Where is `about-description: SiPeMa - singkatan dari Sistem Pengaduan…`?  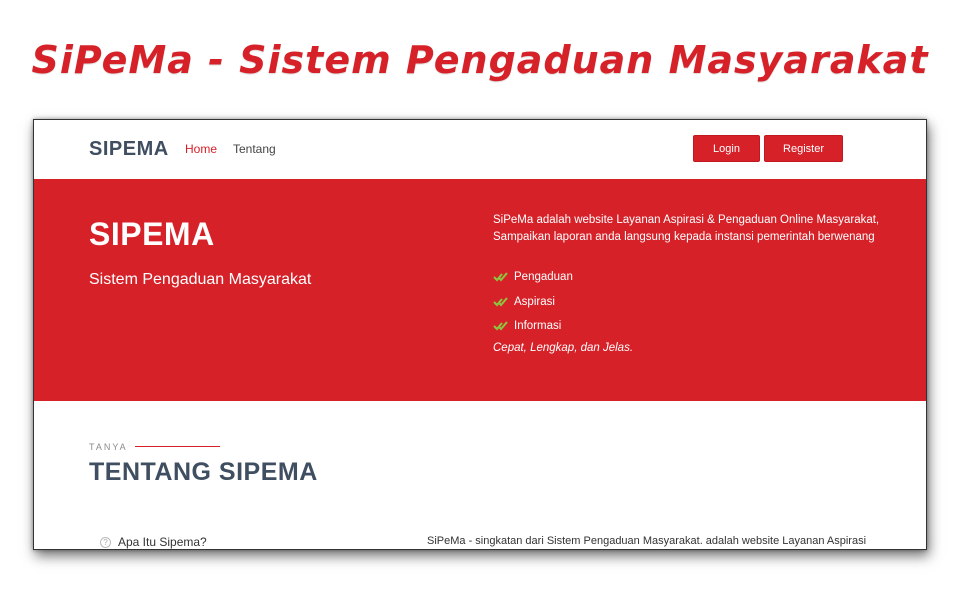 about-description: SiPeMa - singkatan dari Sistem Pengaduan… is located at coordinates (647, 541).